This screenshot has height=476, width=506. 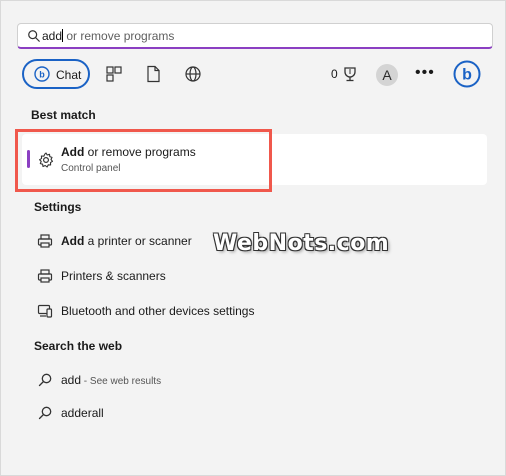 I want to click on rewards-count: 0, so click(x=334, y=74).